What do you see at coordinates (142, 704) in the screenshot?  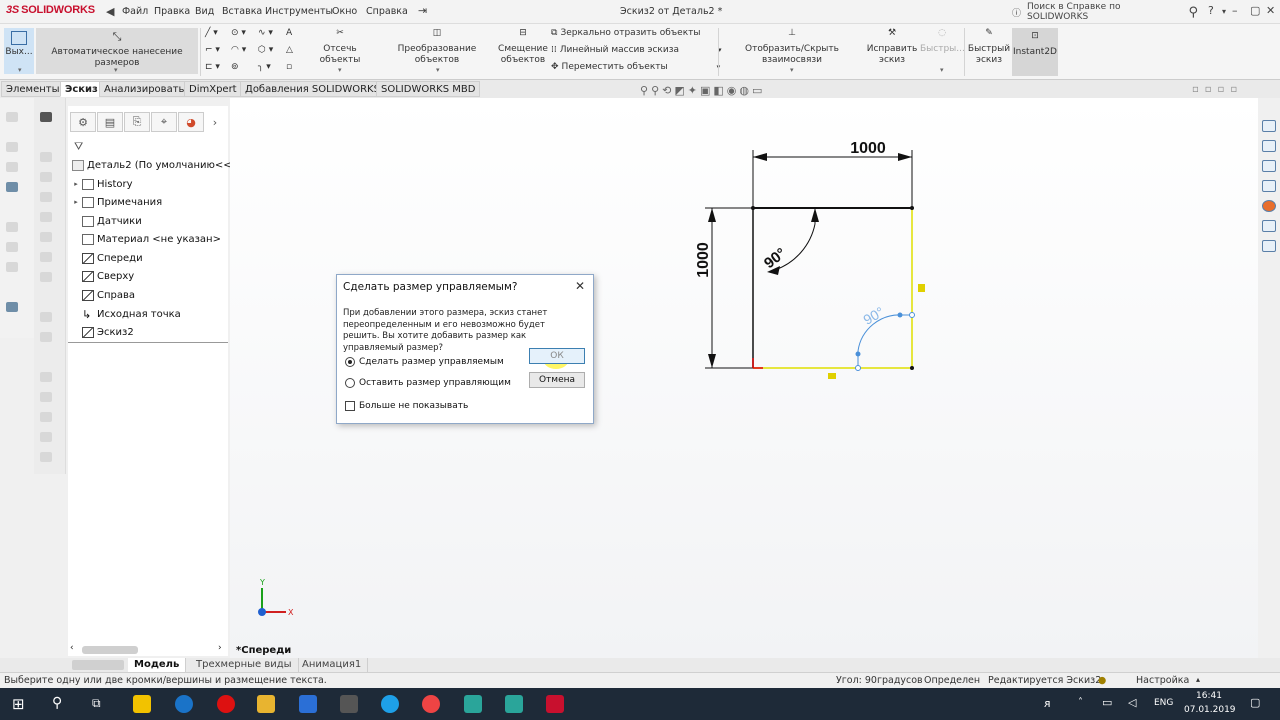 I see `store-icon` at bounding box center [142, 704].